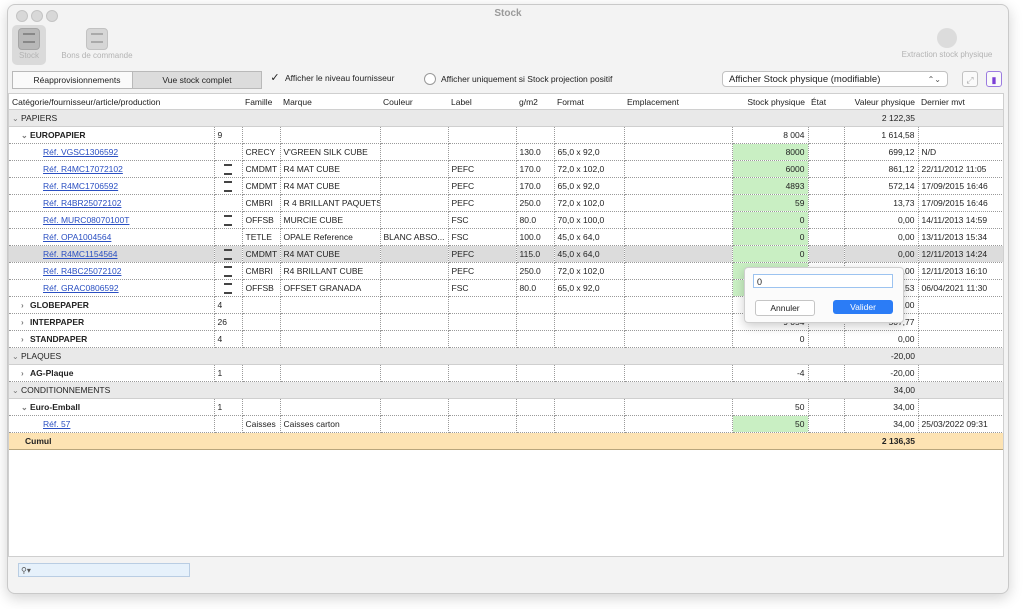 The height and width of the screenshot is (609, 1024). I want to click on stock-physique-editable-cell: 6000, so click(770, 169).